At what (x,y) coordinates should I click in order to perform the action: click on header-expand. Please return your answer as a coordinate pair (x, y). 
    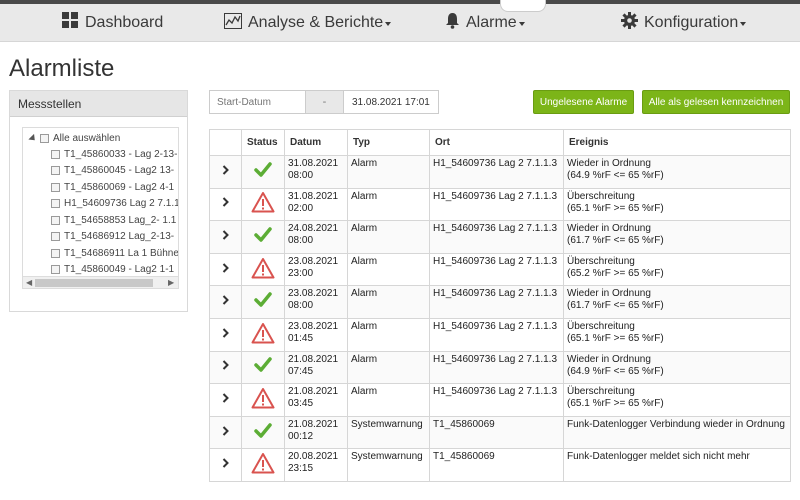
    Looking at the image, I should click on (225, 142).